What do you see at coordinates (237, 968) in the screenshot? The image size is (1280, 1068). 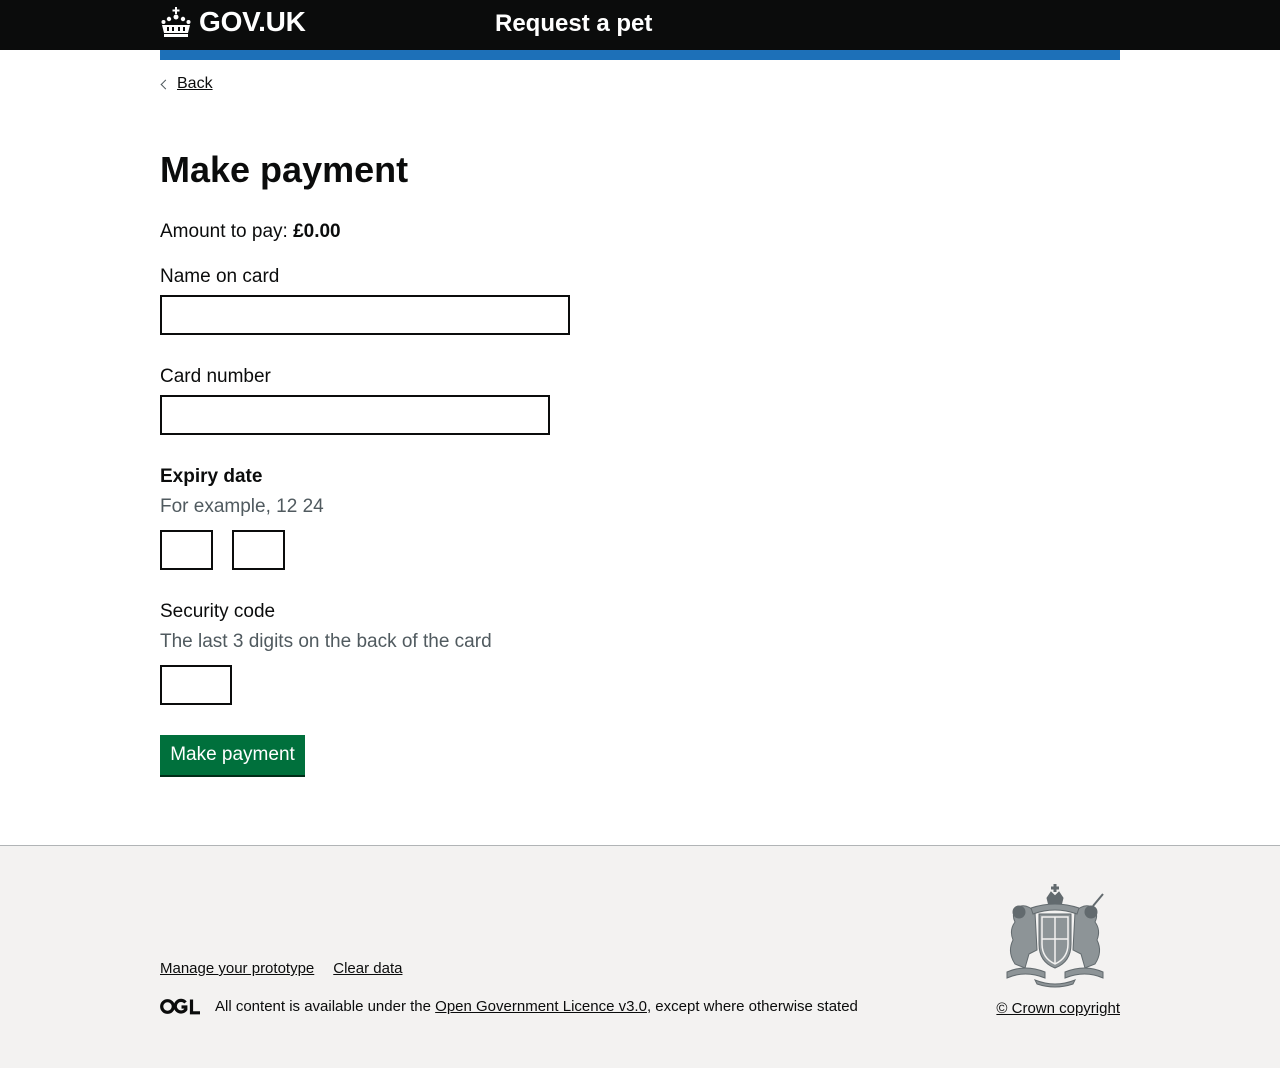 I see `manage-prototype-link: Manage your prototype` at bounding box center [237, 968].